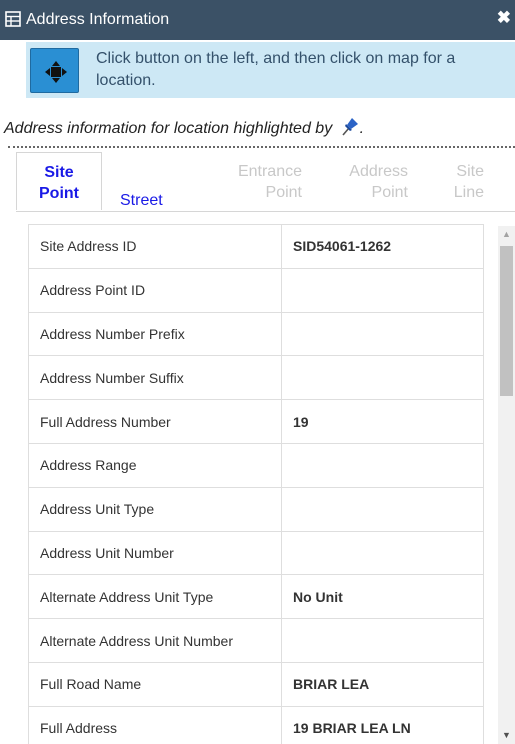 The width and height of the screenshot is (515, 744). I want to click on attribute-label: Alternate Address Unit Type, so click(155, 597).